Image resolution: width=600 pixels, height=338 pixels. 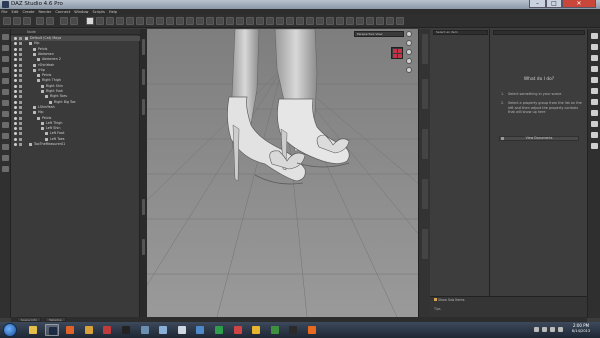 I want to click on surfaces-icon, so click(x=290, y=21).